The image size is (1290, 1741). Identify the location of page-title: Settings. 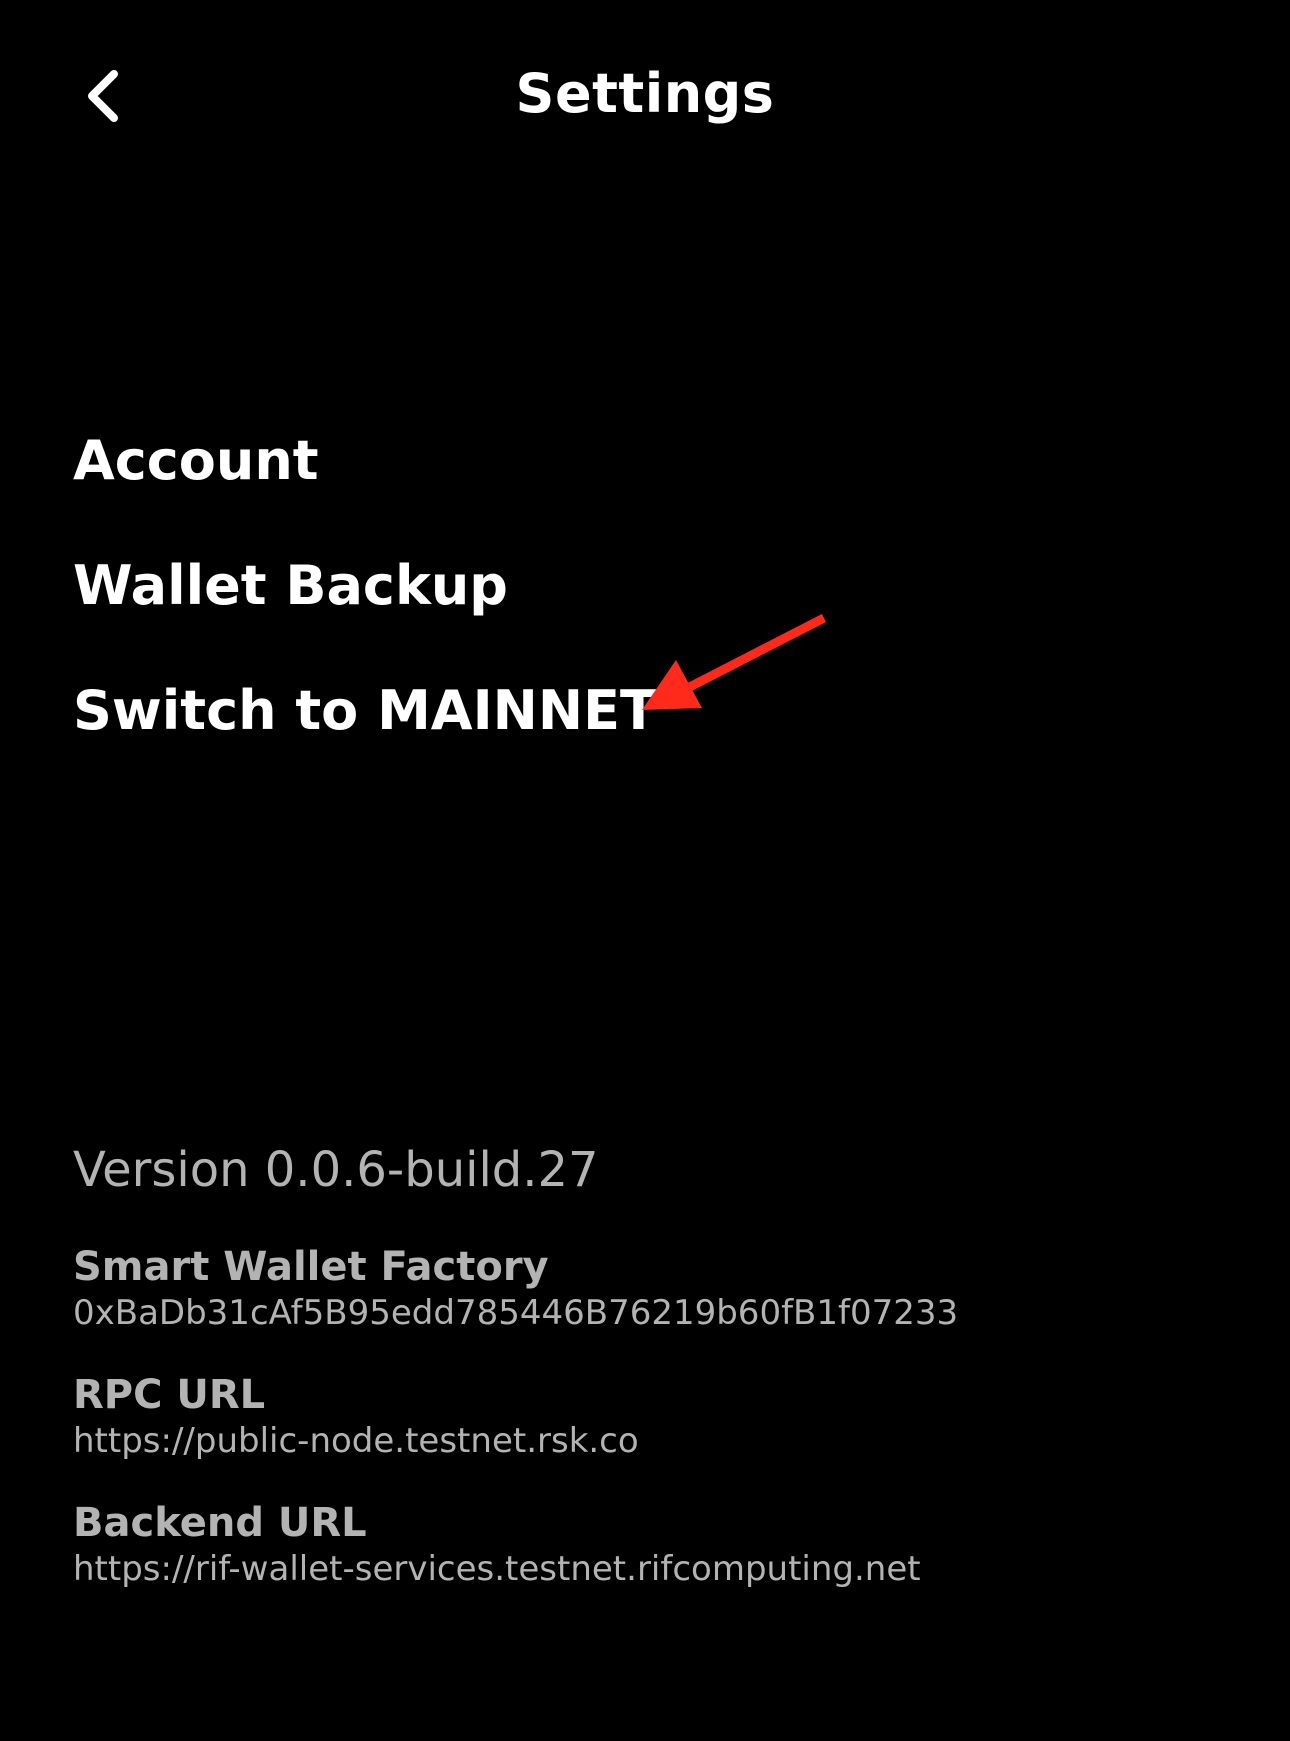
(645, 93).